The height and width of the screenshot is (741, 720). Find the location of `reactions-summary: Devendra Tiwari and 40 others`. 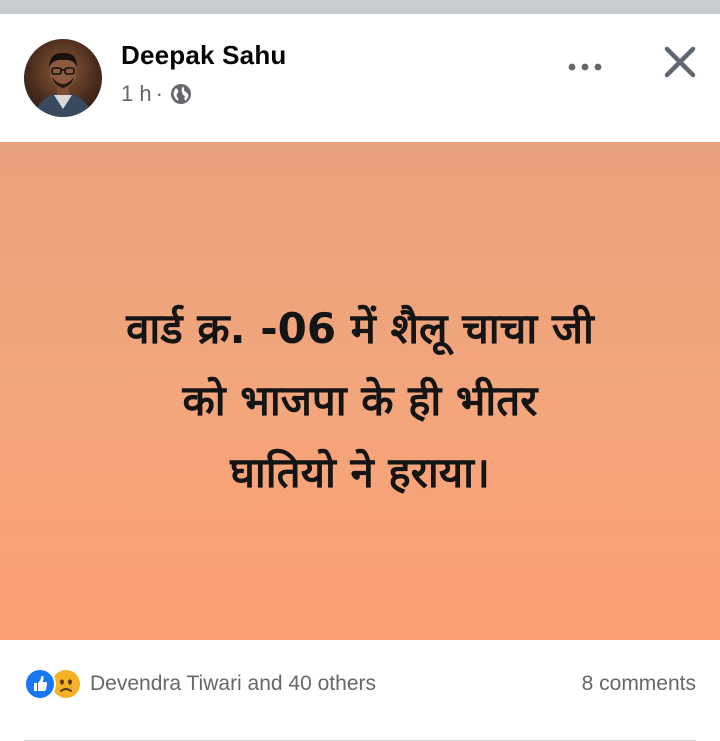

reactions-summary: Devendra Tiwari and 40 others is located at coordinates (200, 684).